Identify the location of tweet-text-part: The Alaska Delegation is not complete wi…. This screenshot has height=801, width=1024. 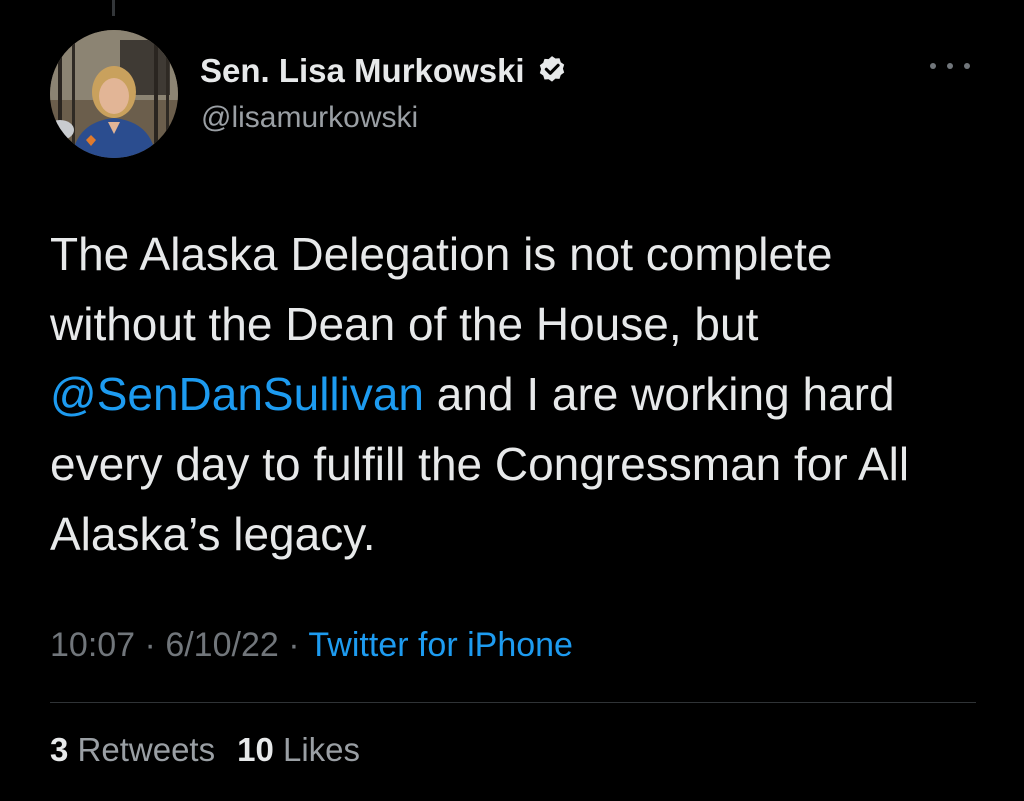
(441, 289).